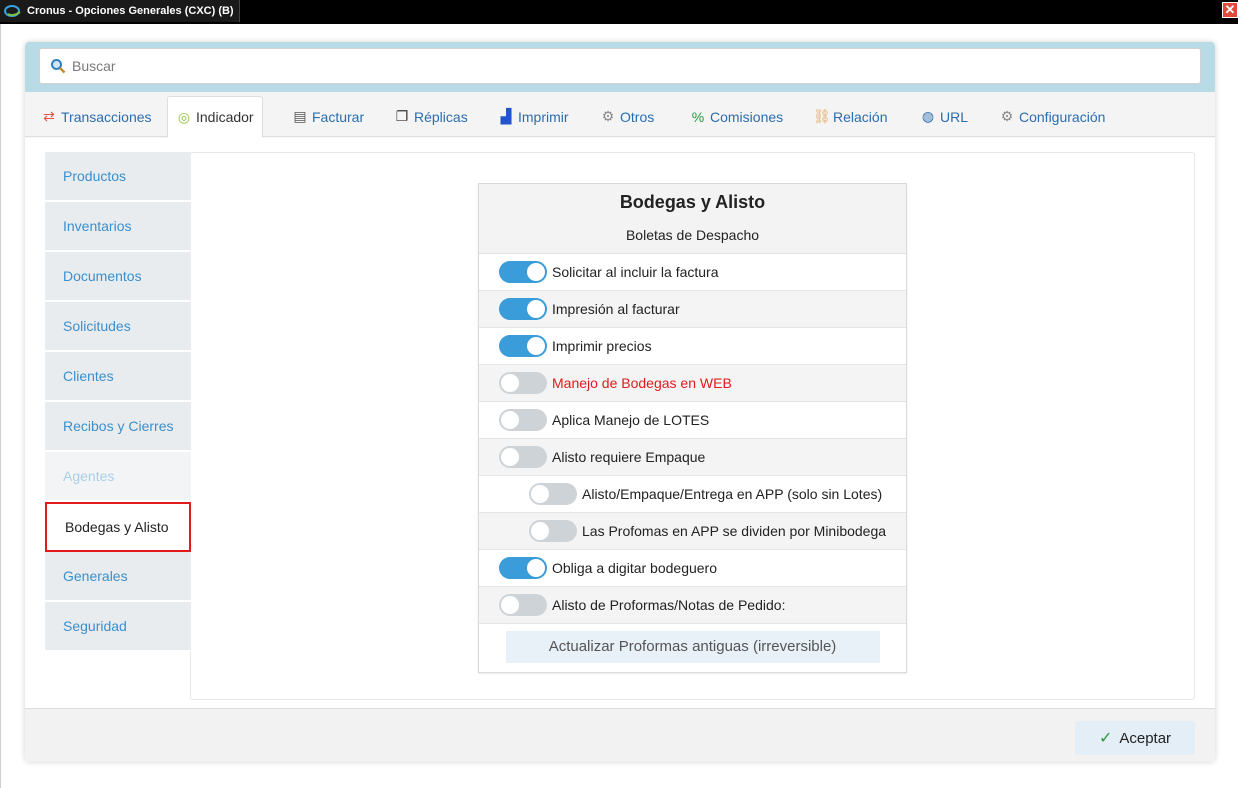 The width and height of the screenshot is (1238, 788). What do you see at coordinates (118, 377) in the screenshot?
I see `sidebar-item-clientes: Clientes` at bounding box center [118, 377].